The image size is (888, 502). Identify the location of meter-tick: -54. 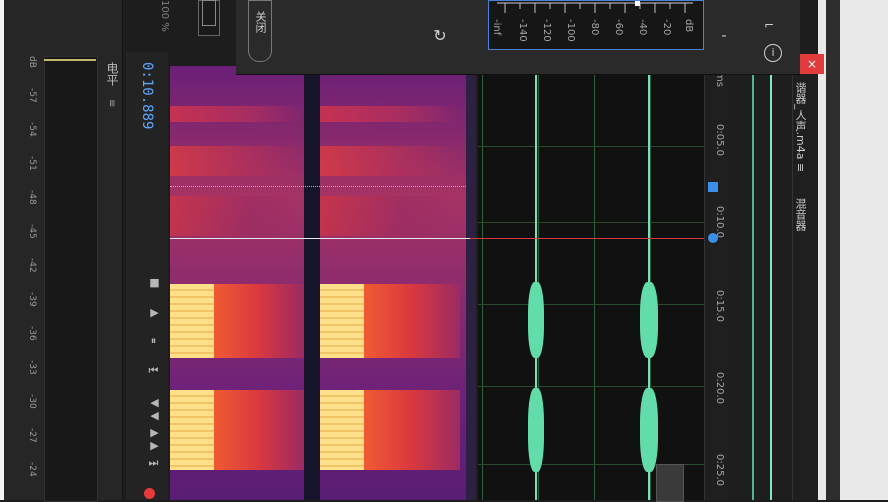
(32, 129).